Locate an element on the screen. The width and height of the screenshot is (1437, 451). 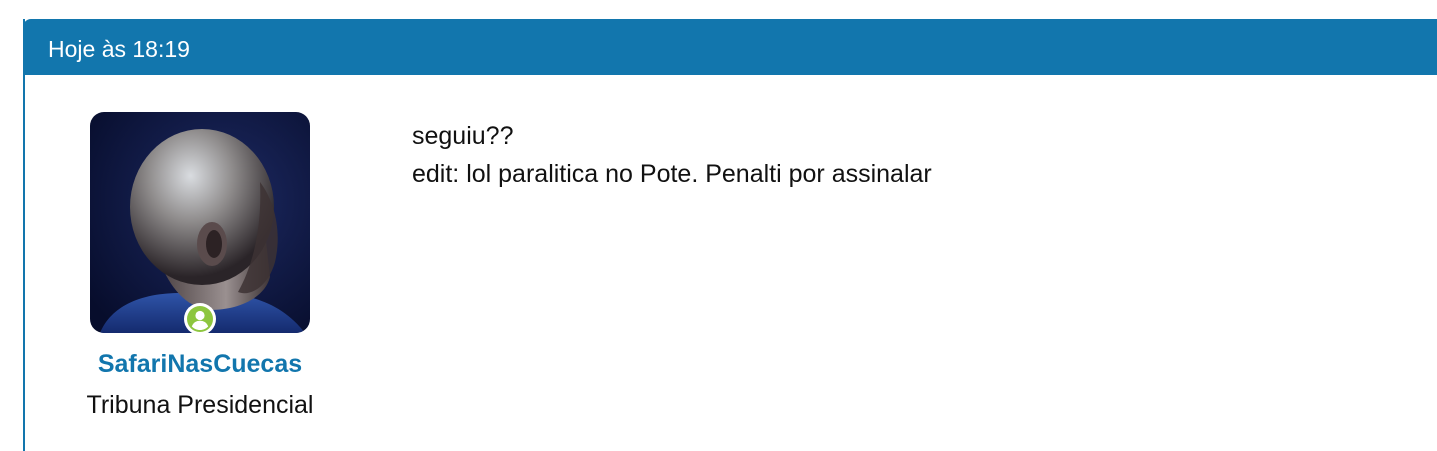
avatar is located at coordinates (200, 222).